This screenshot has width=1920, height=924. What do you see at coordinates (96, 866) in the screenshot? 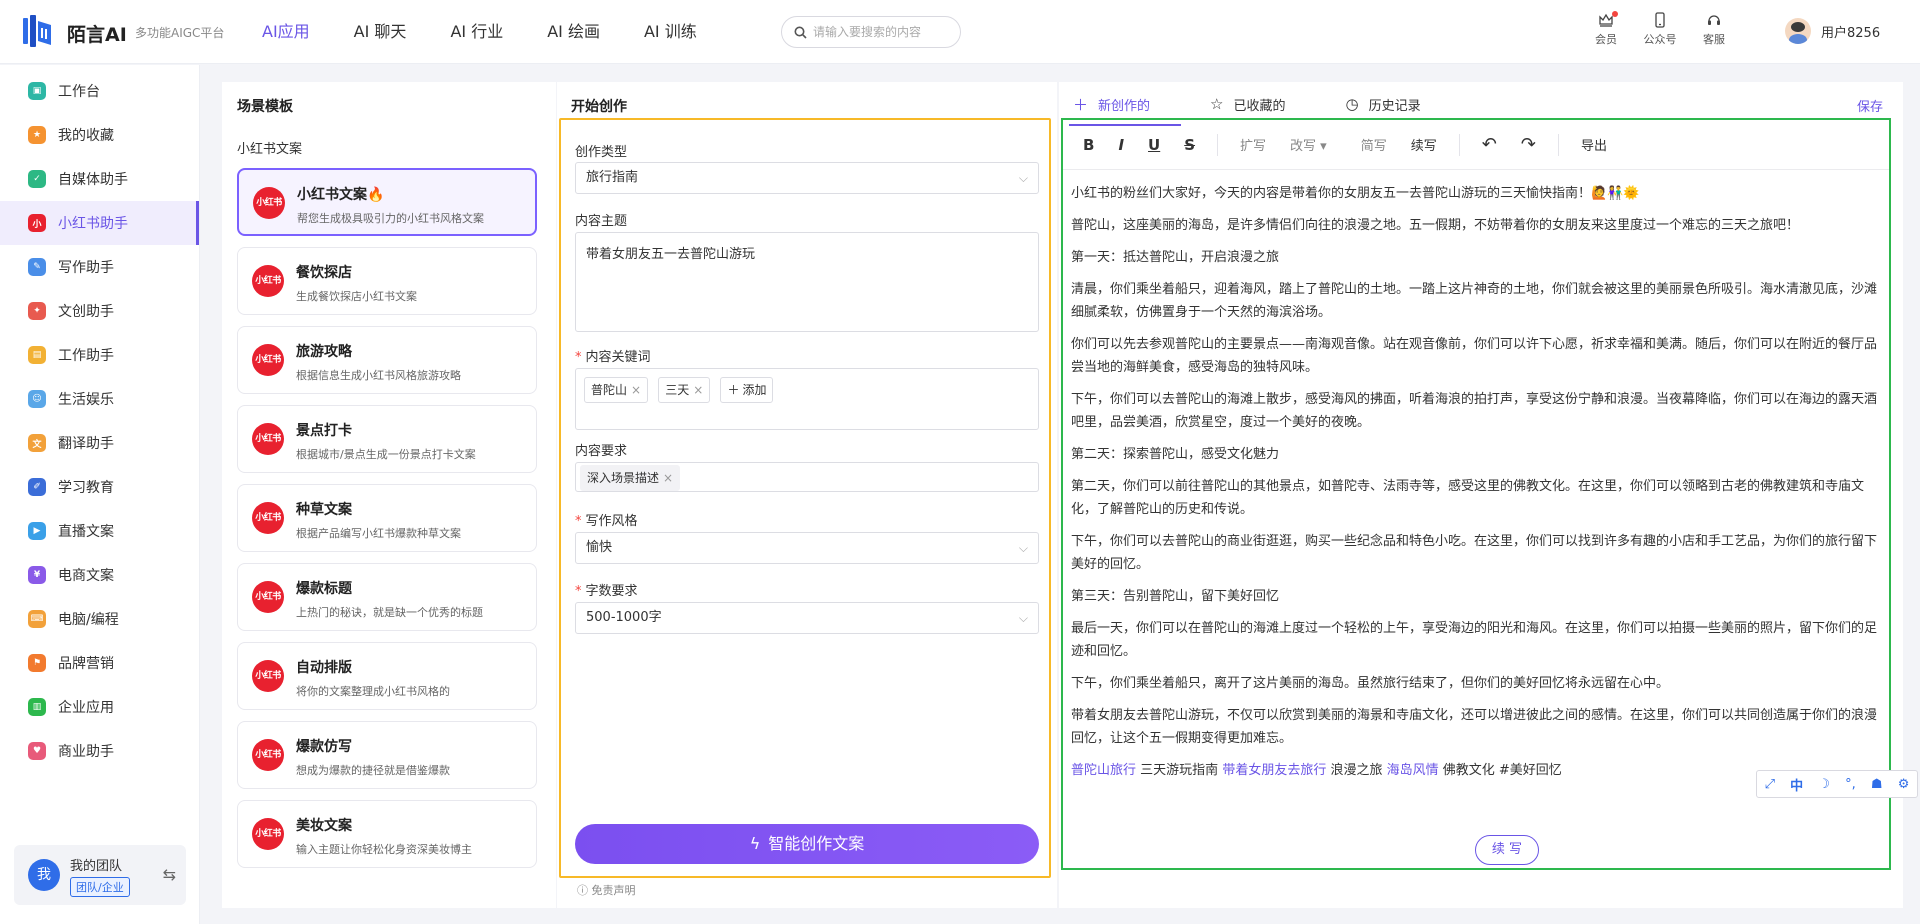
I see `team-name: 我的团队` at bounding box center [96, 866].